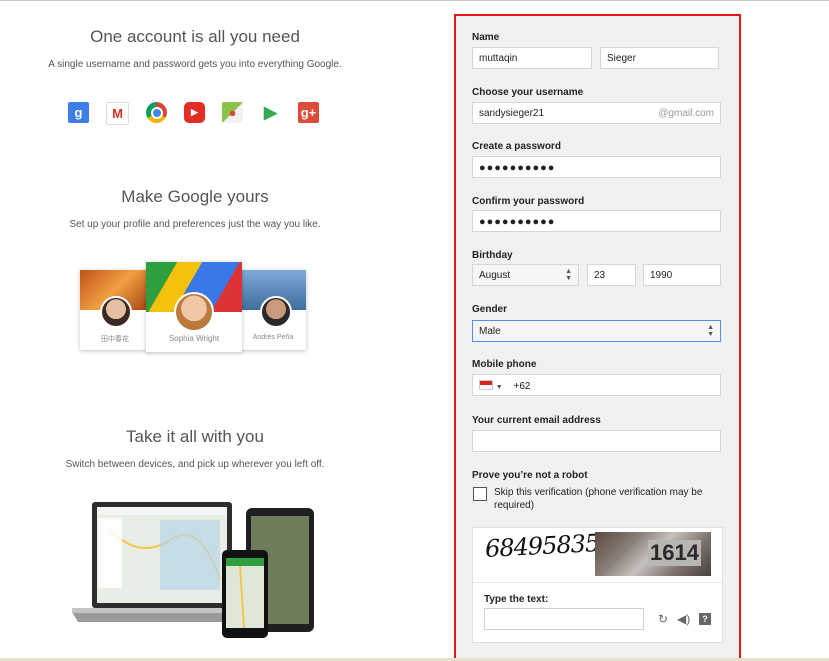 The image size is (829, 661). I want to click on mobile-phone-input: ▼ +62, so click(596, 385).